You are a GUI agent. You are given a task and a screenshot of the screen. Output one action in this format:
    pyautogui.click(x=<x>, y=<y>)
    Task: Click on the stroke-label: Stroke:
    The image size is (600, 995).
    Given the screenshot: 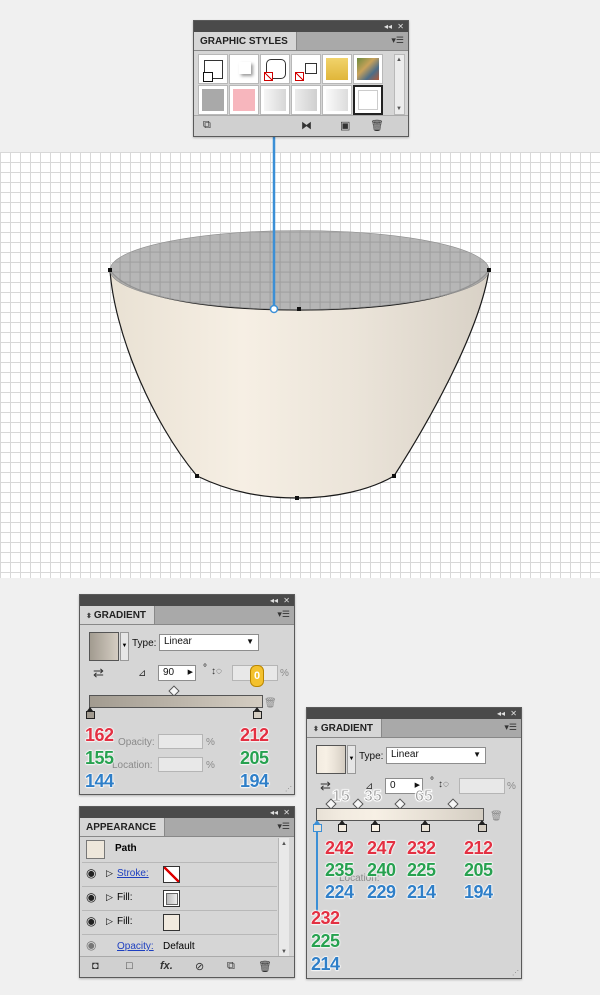 What is the action you would take?
    pyautogui.click(x=133, y=873)
    